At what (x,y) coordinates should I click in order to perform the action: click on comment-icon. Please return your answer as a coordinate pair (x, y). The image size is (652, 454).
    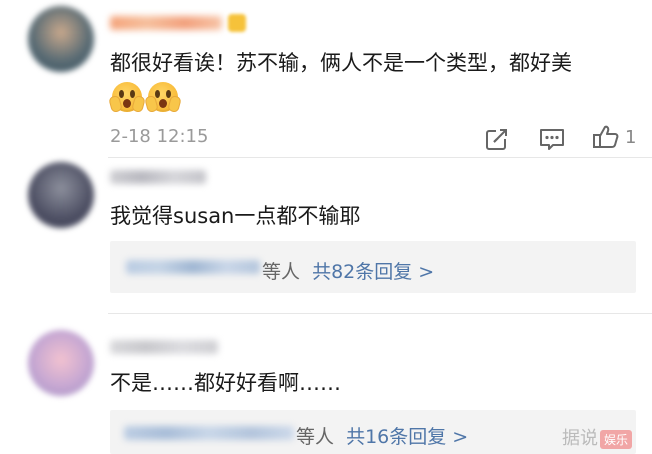
    Looking at the image, I should click on (552, 139).